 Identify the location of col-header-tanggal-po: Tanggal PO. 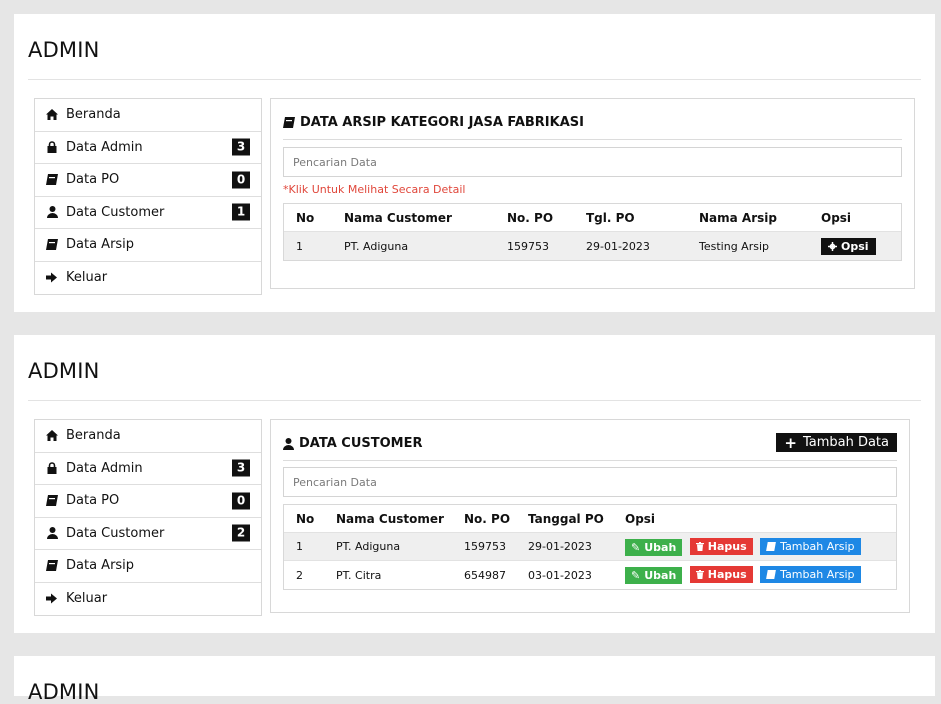
(566, 518).